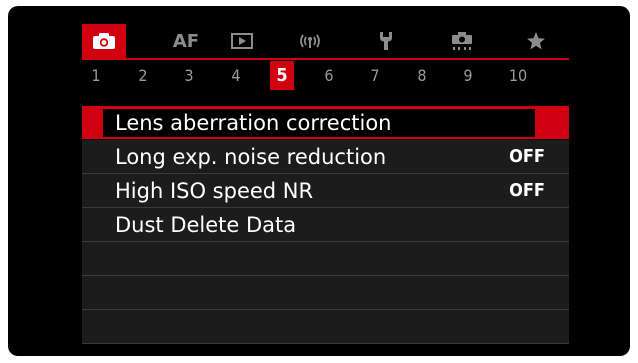 The image size is (638, 363). I want to click on page-9: 9, so click(468, 75).